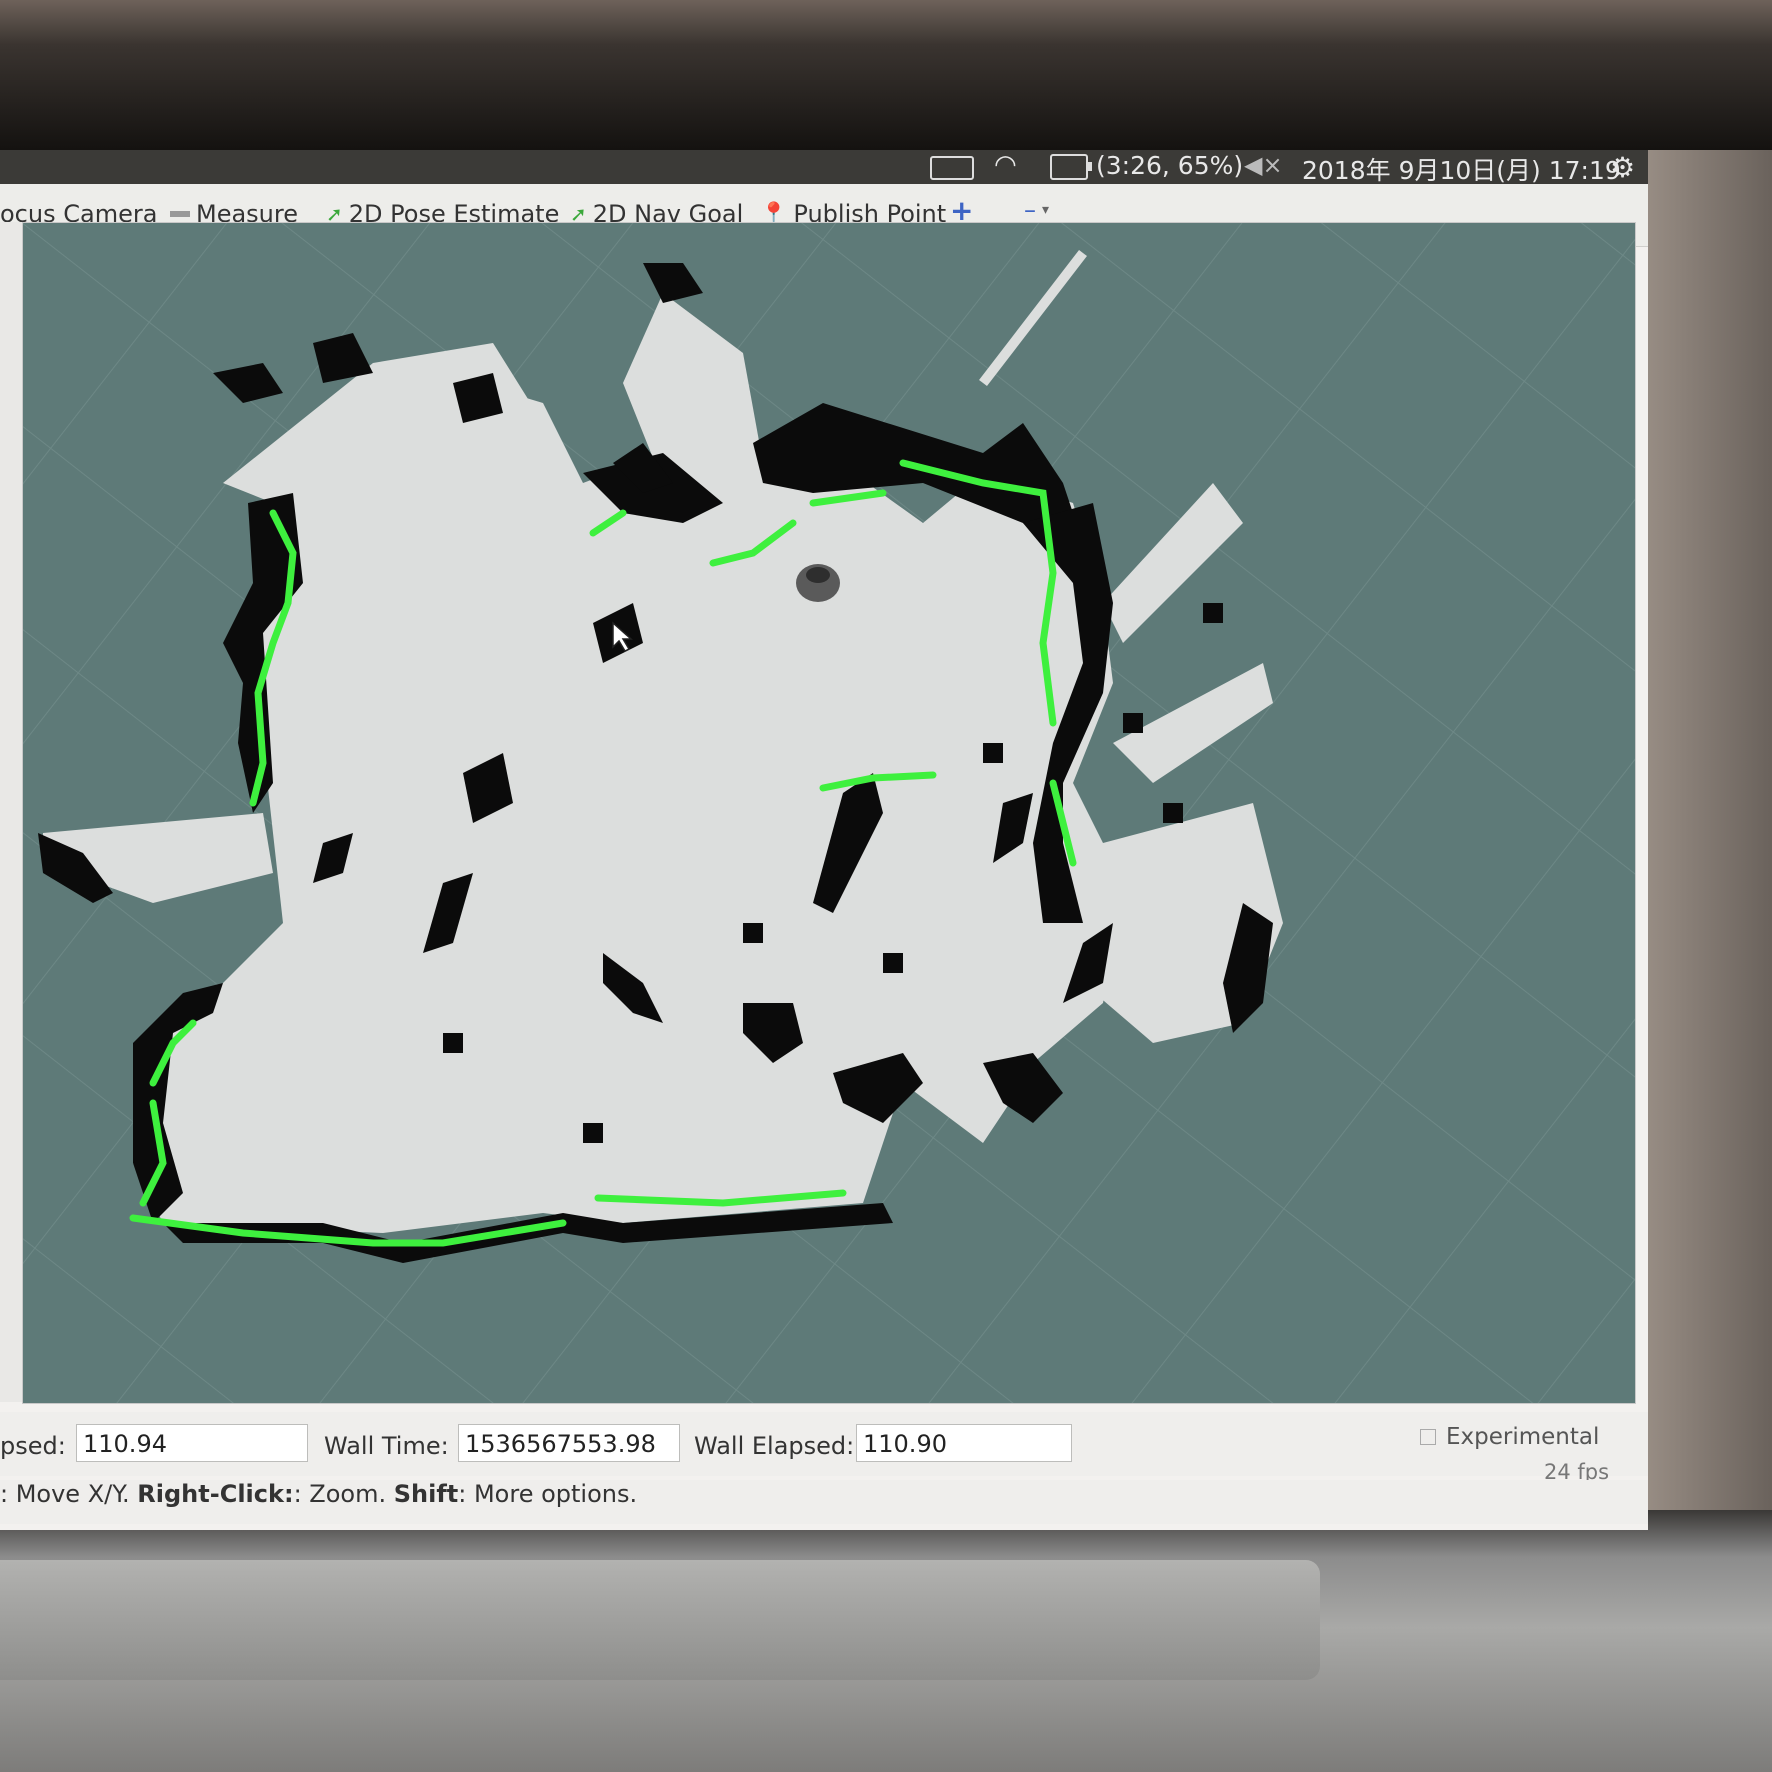 The height and width of the screenshot is (1772, 1772). Describe the element at coordinates (386, 1446) in the screenshot. I see `wall-time-label: Wall Time:` at that location.